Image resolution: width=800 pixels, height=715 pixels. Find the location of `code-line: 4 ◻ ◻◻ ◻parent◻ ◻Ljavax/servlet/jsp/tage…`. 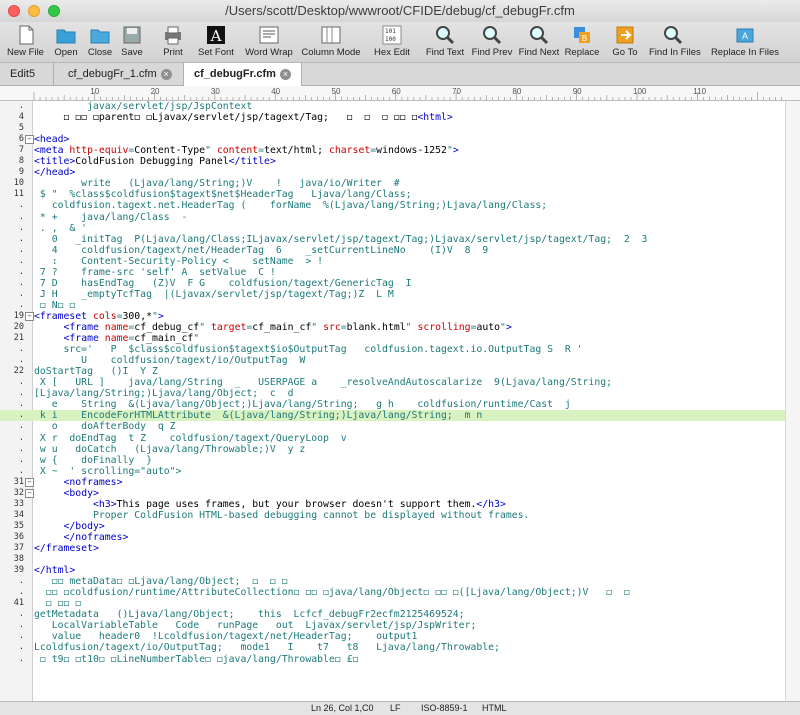

code-line: 4 ◻ ◻◻ ◻parent◻ ◻Ljavax/servlet/jsp/tage… is located at coordinates (392, 117).